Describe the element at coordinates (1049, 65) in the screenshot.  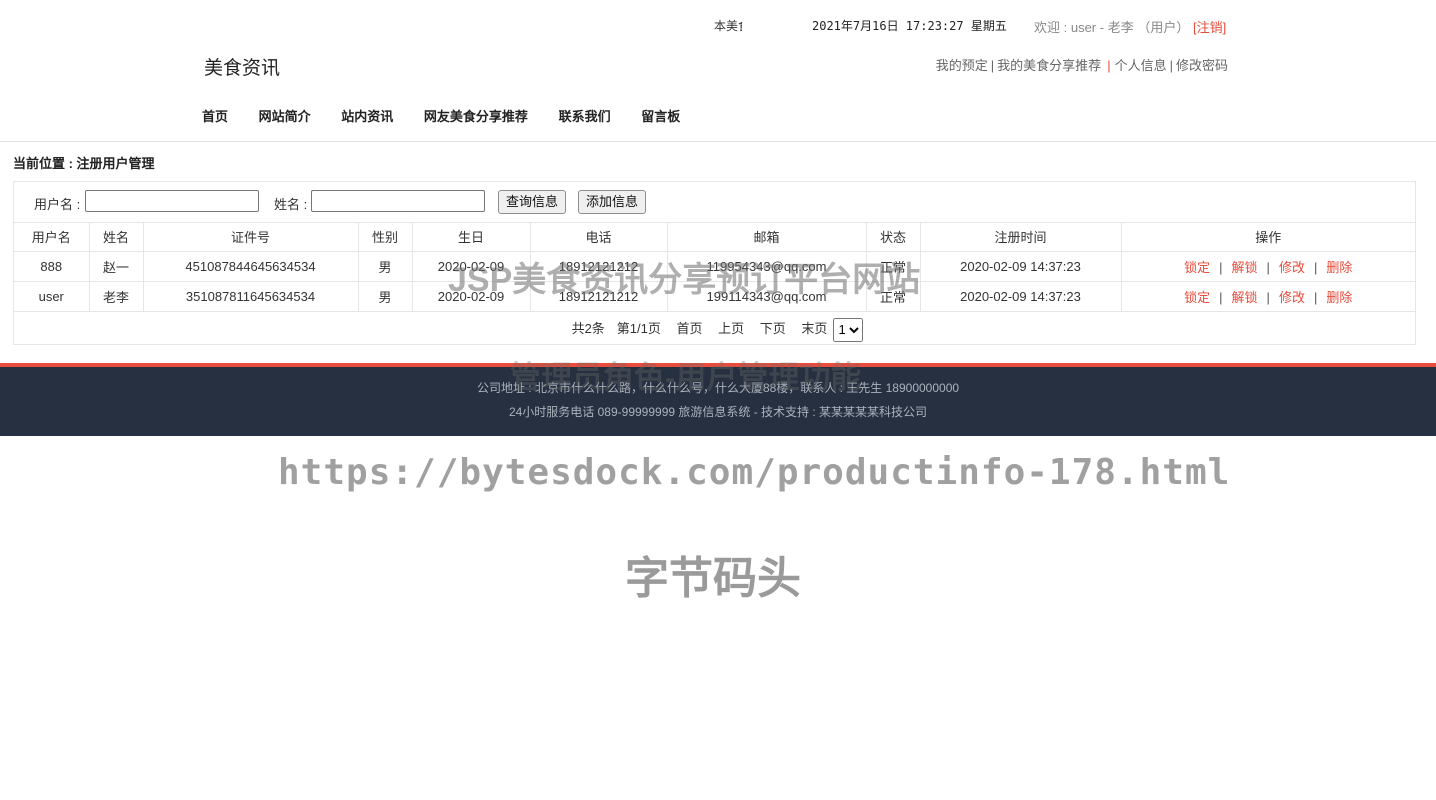
I see `quicklink-my-food-share: 我的美食分享推荐` at that location.